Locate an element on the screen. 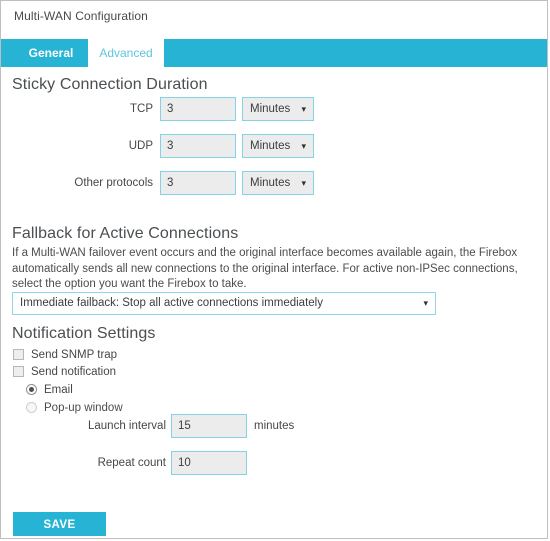 Image resolution: width=550 pixels, height=541 pixels. select-other-protocols-unit-value: Minutes is located at coordinates (270, 183).